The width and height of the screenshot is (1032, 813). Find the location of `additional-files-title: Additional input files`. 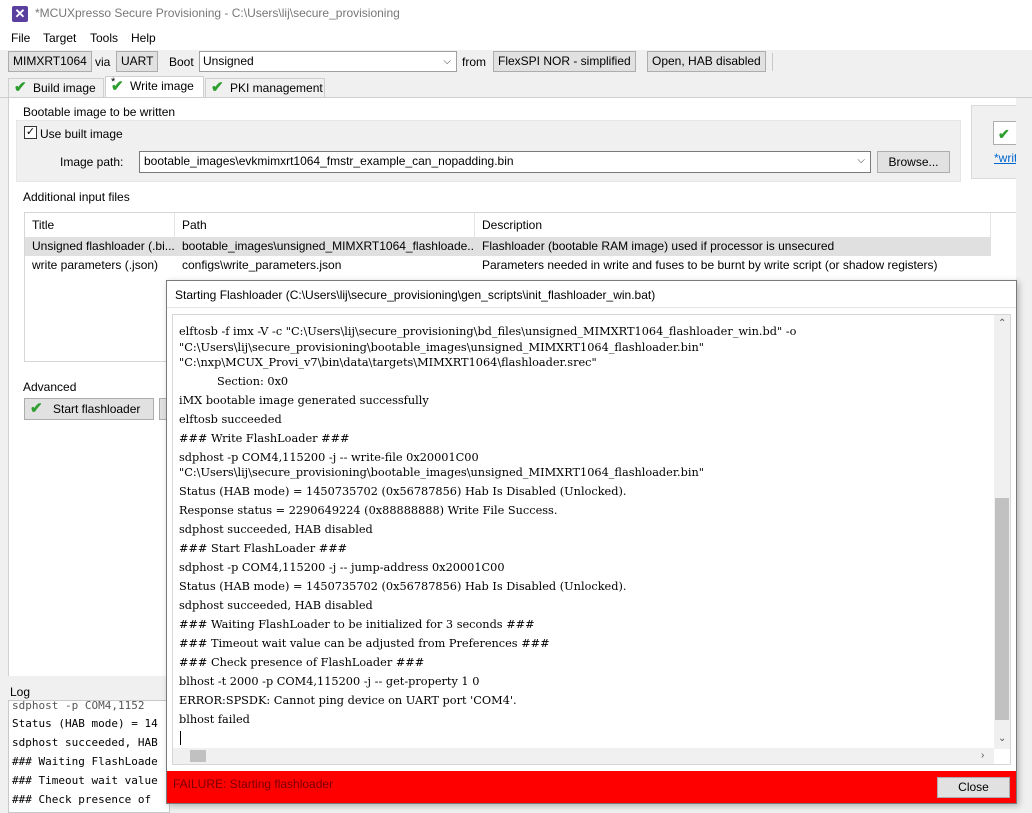

additional-files-title: Additional input files is located at coordinates (76, 197).